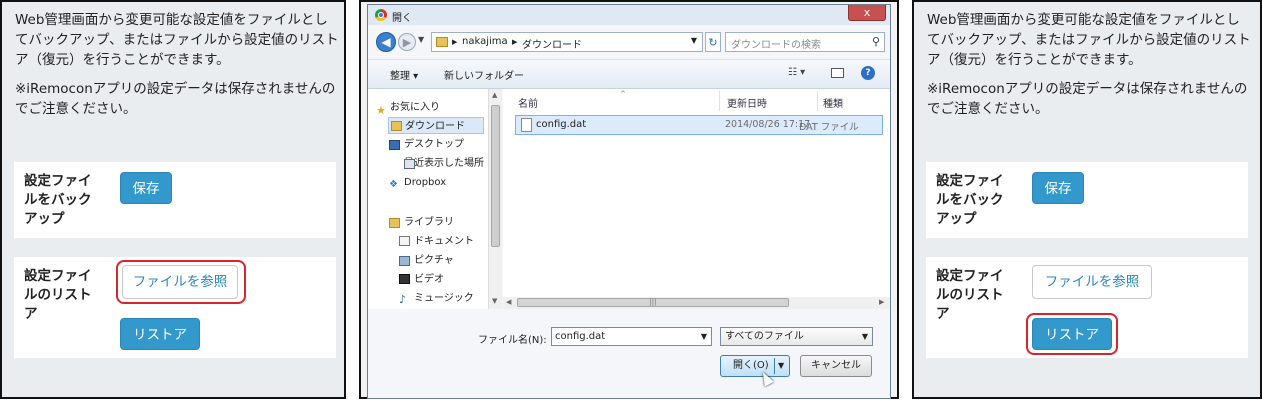  Describe the element at coordinates (867, 13) in the screenshot. I see `close-button: x` at that location.